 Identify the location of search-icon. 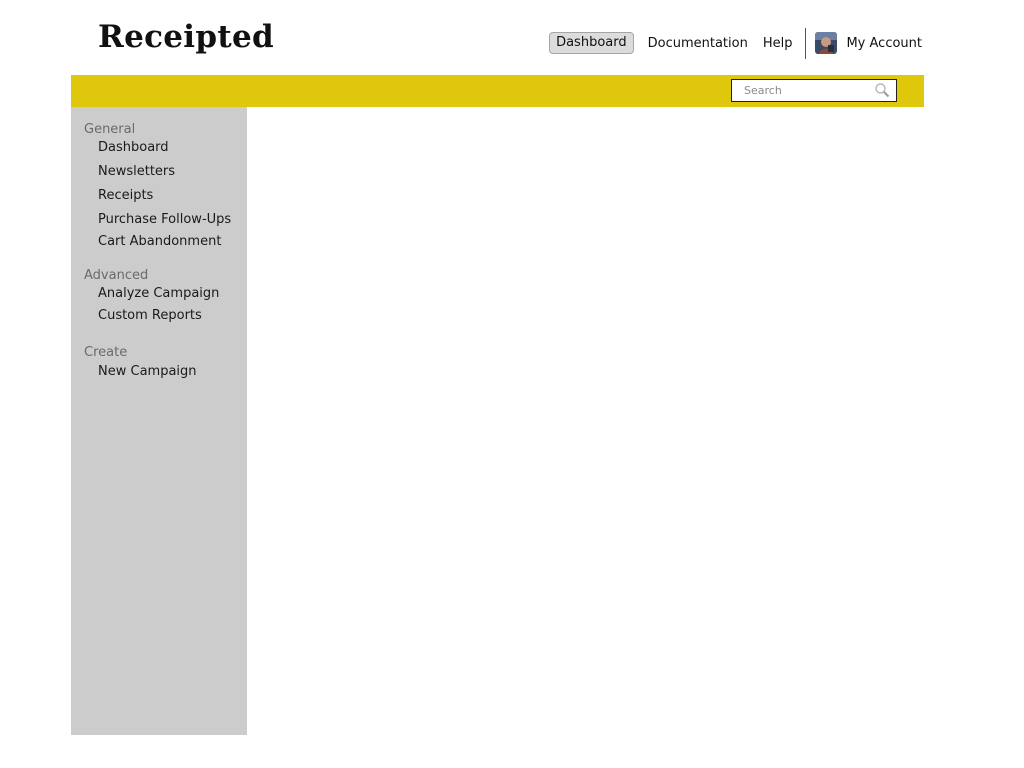
(882, 90).